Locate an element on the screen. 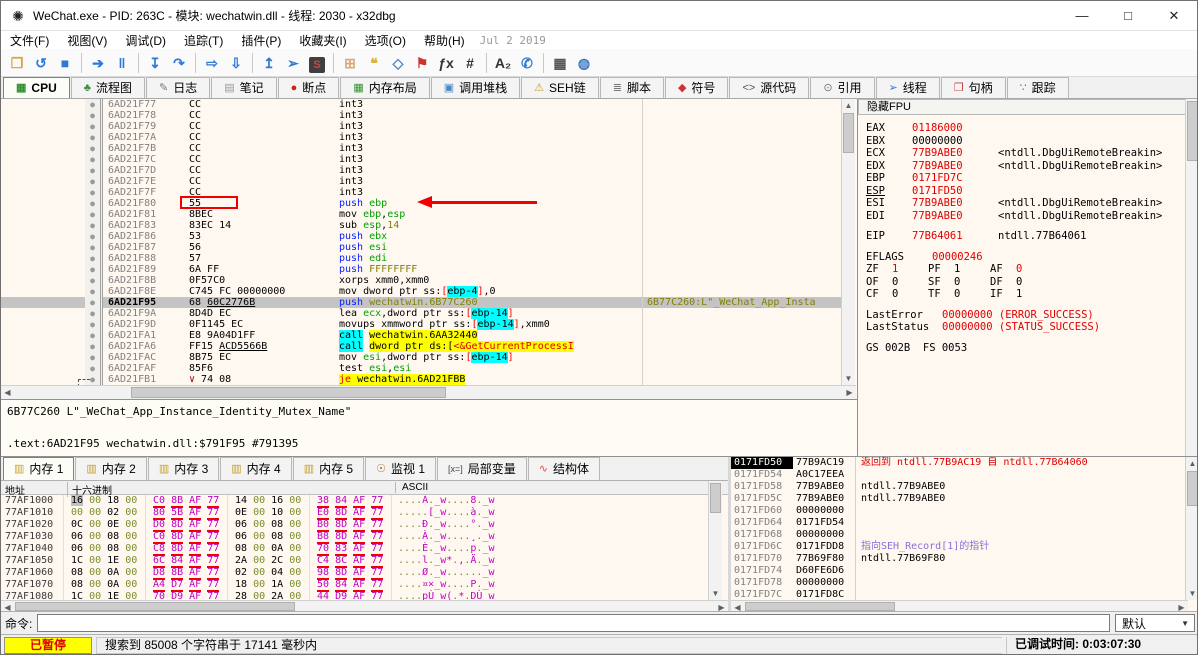 The image size is (1198, 655). hash-icon: # is located at coordinates (470, 63).